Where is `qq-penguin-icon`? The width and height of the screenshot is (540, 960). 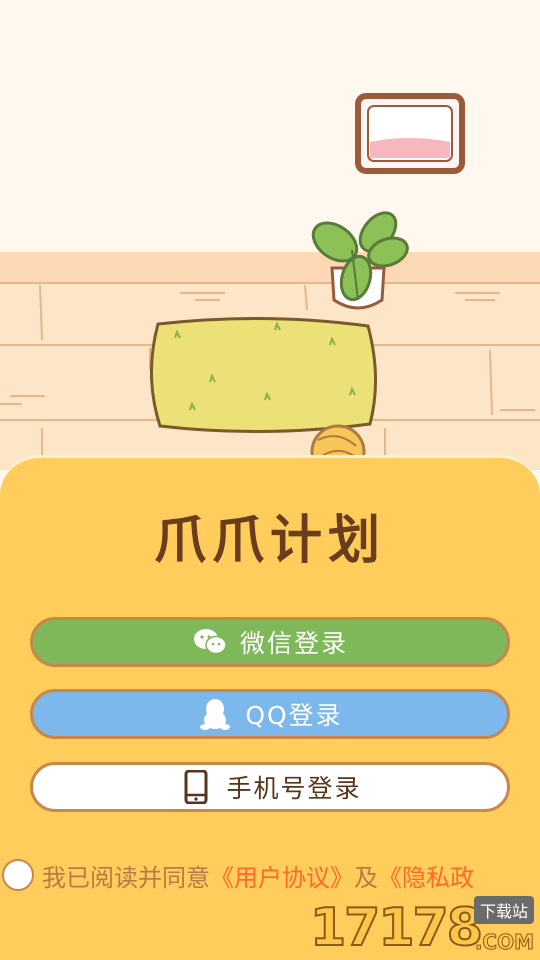 qq-penguin-icon is located at coordinates (215, 714).